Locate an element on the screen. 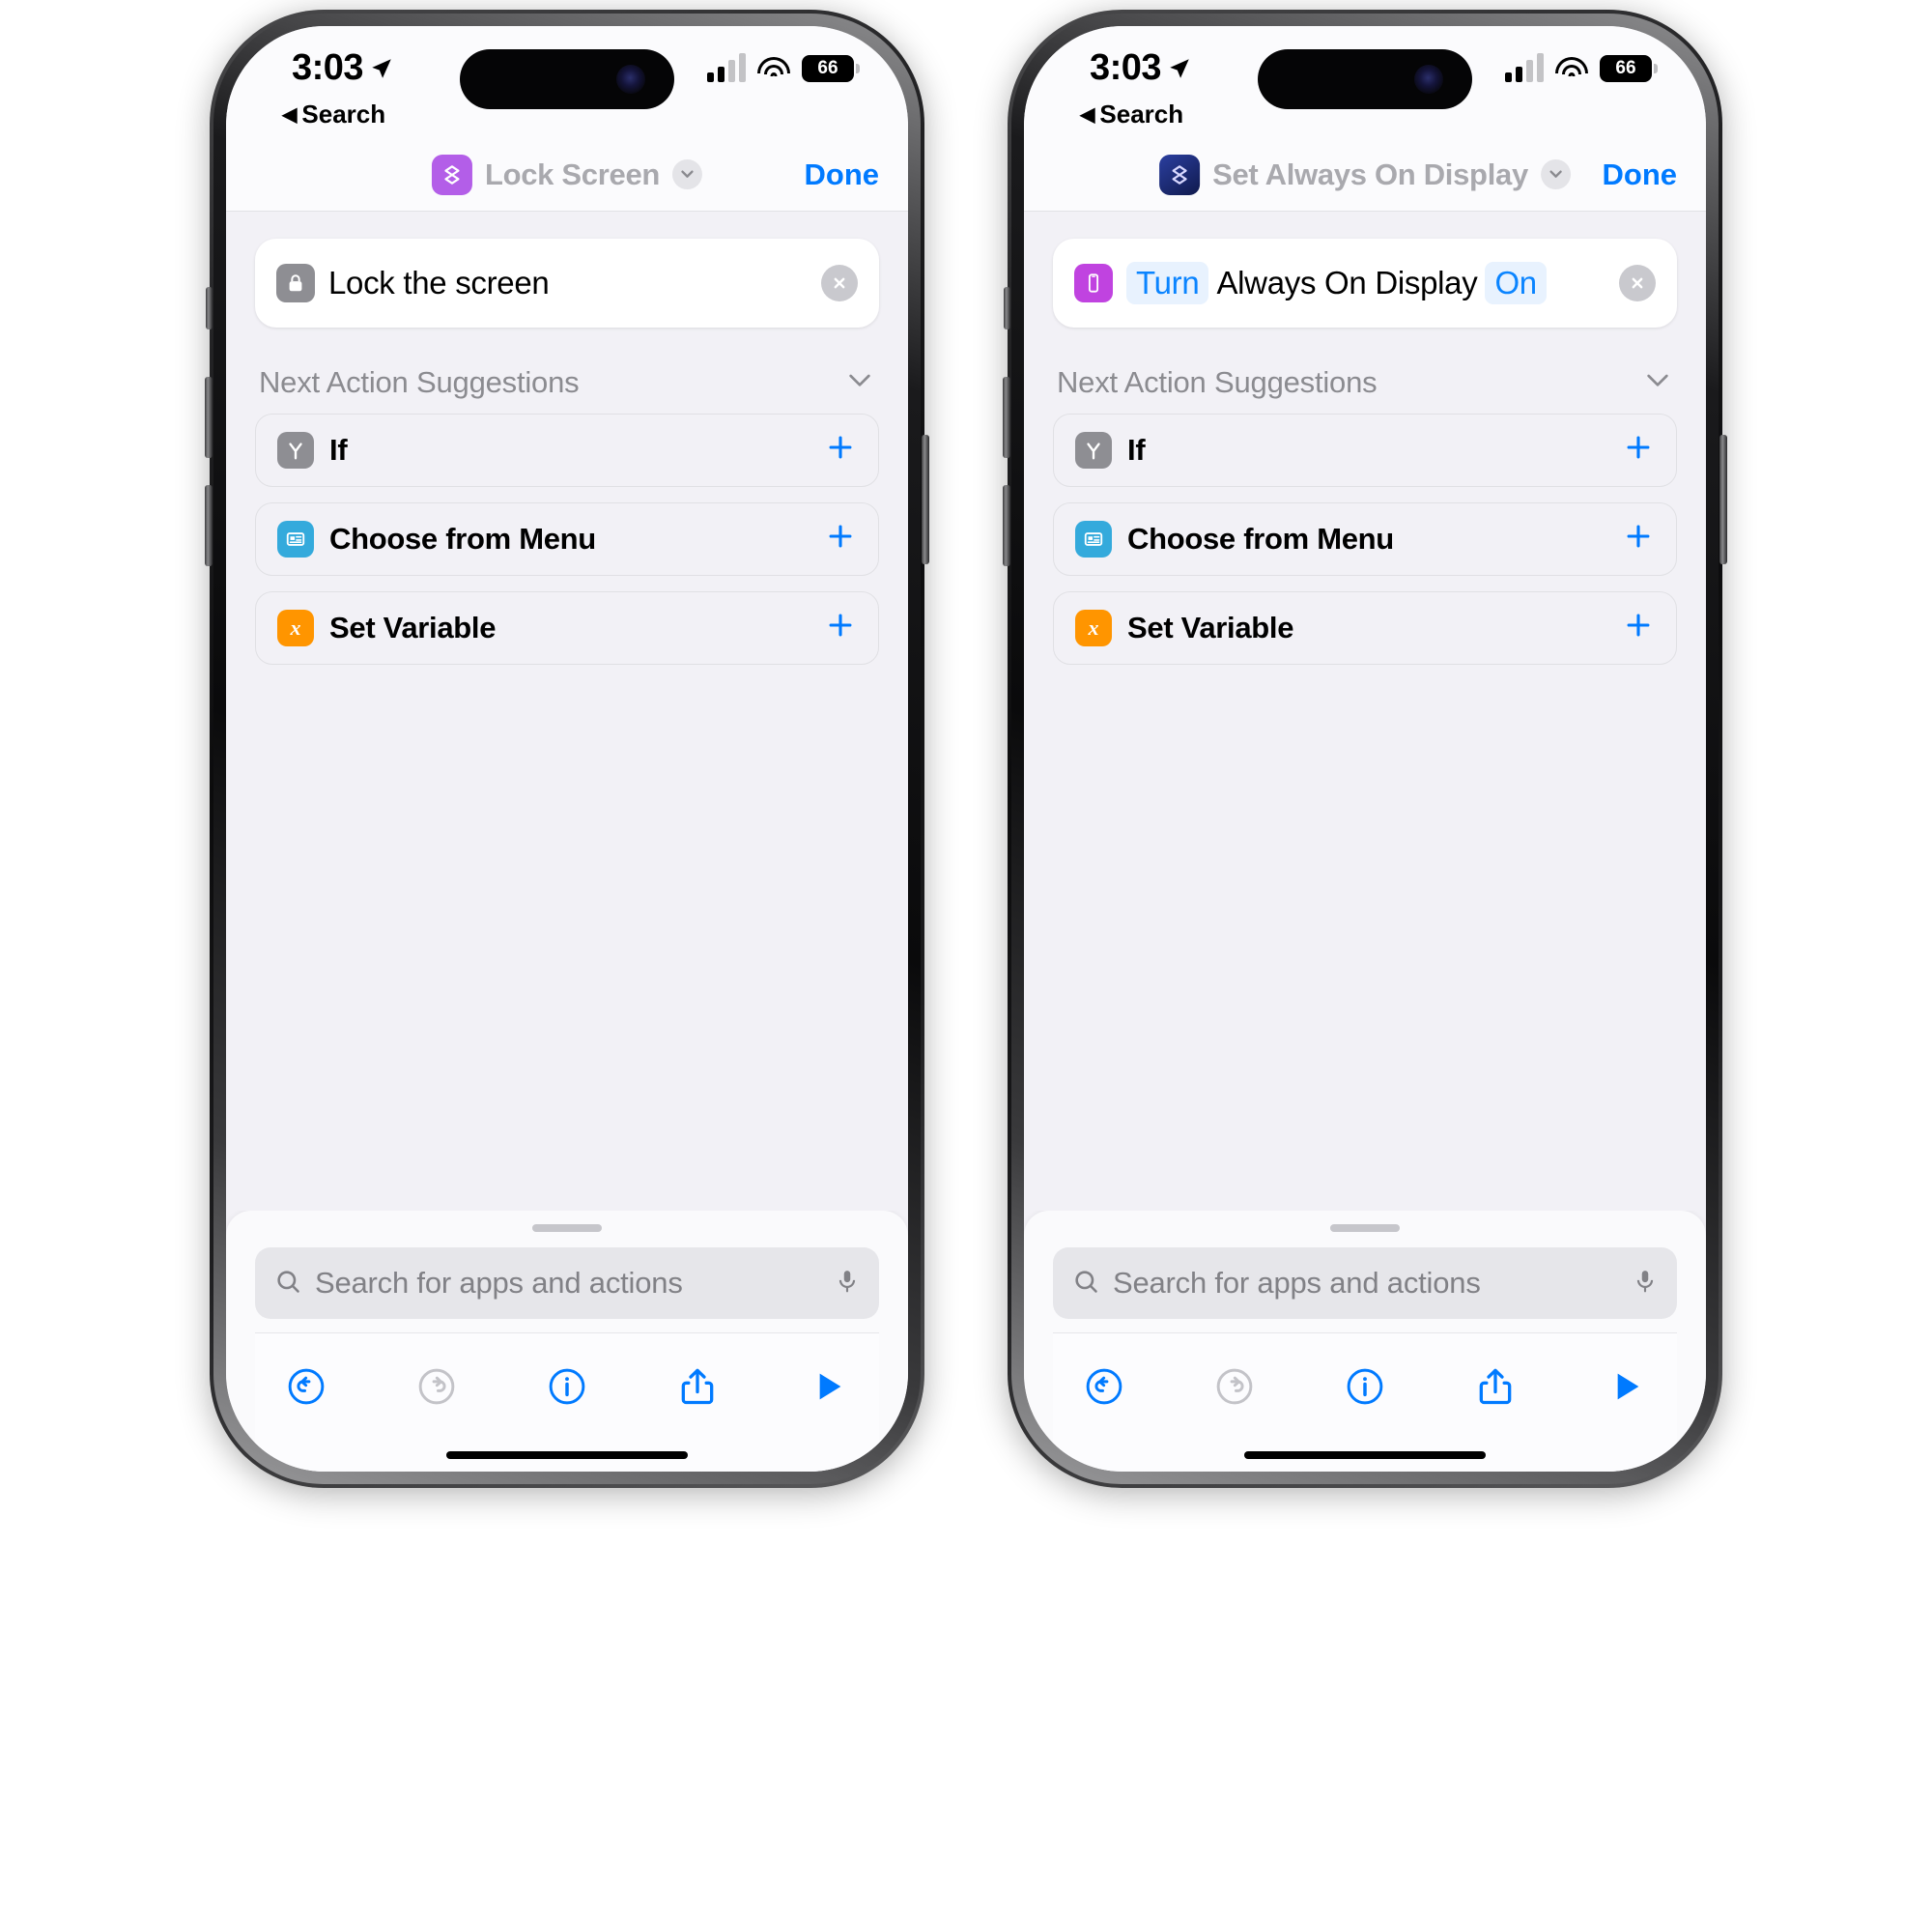 The height and width of the screenshot is (1917, 1932). workflow-title: Lock Screen is located at coordinates (572, 174).